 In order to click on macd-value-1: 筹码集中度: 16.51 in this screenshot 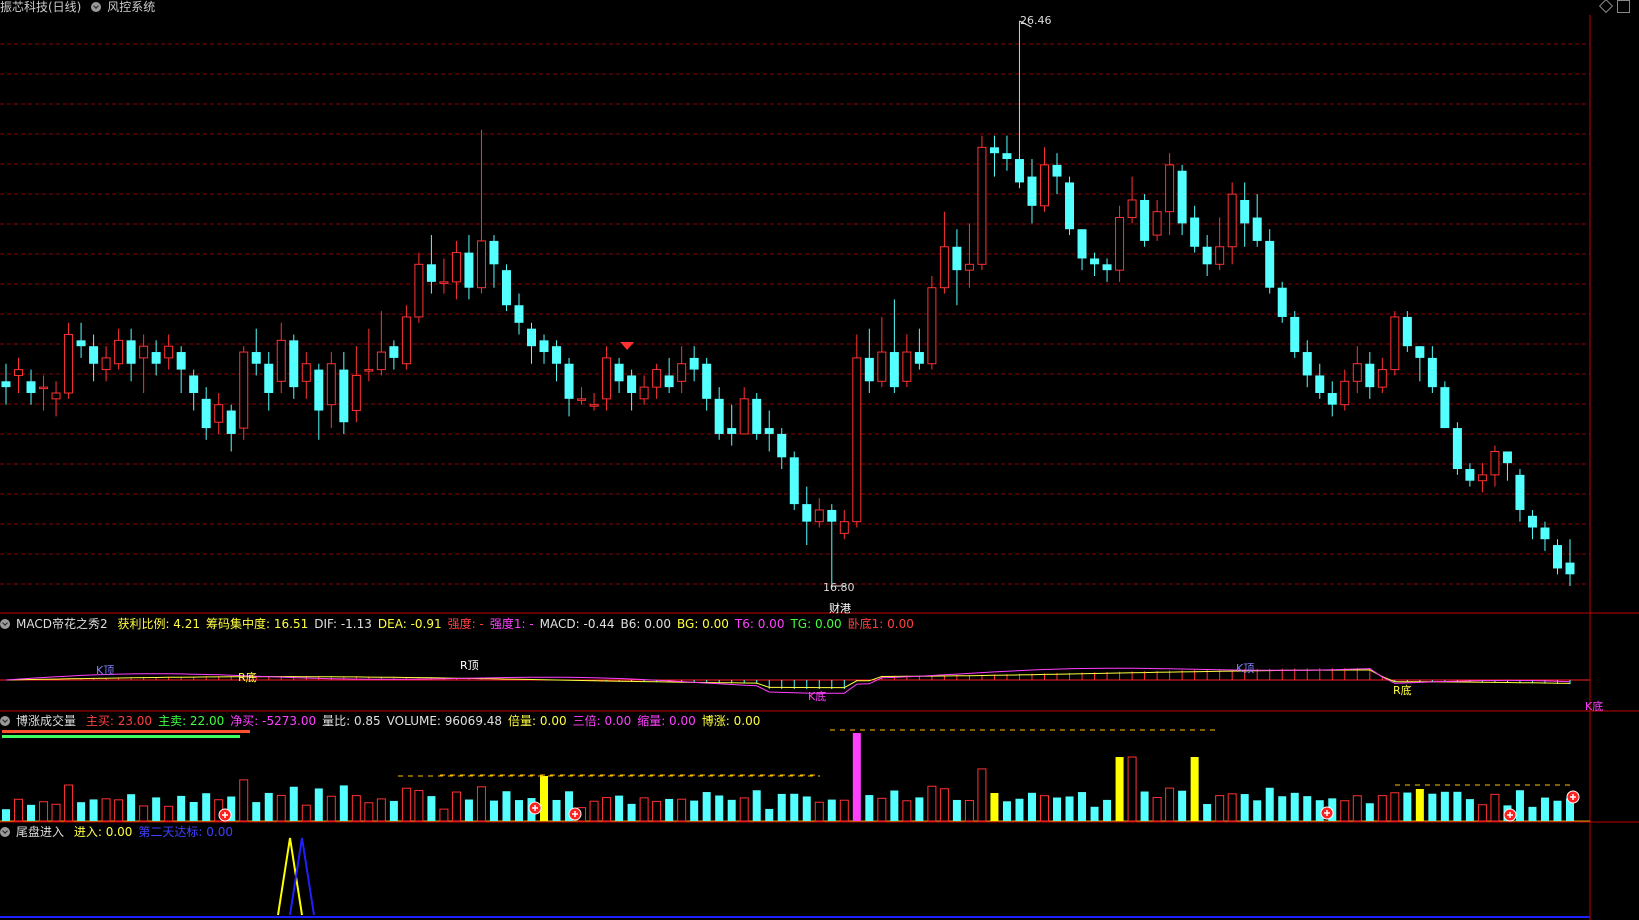, I will do `click(257, 624)`.